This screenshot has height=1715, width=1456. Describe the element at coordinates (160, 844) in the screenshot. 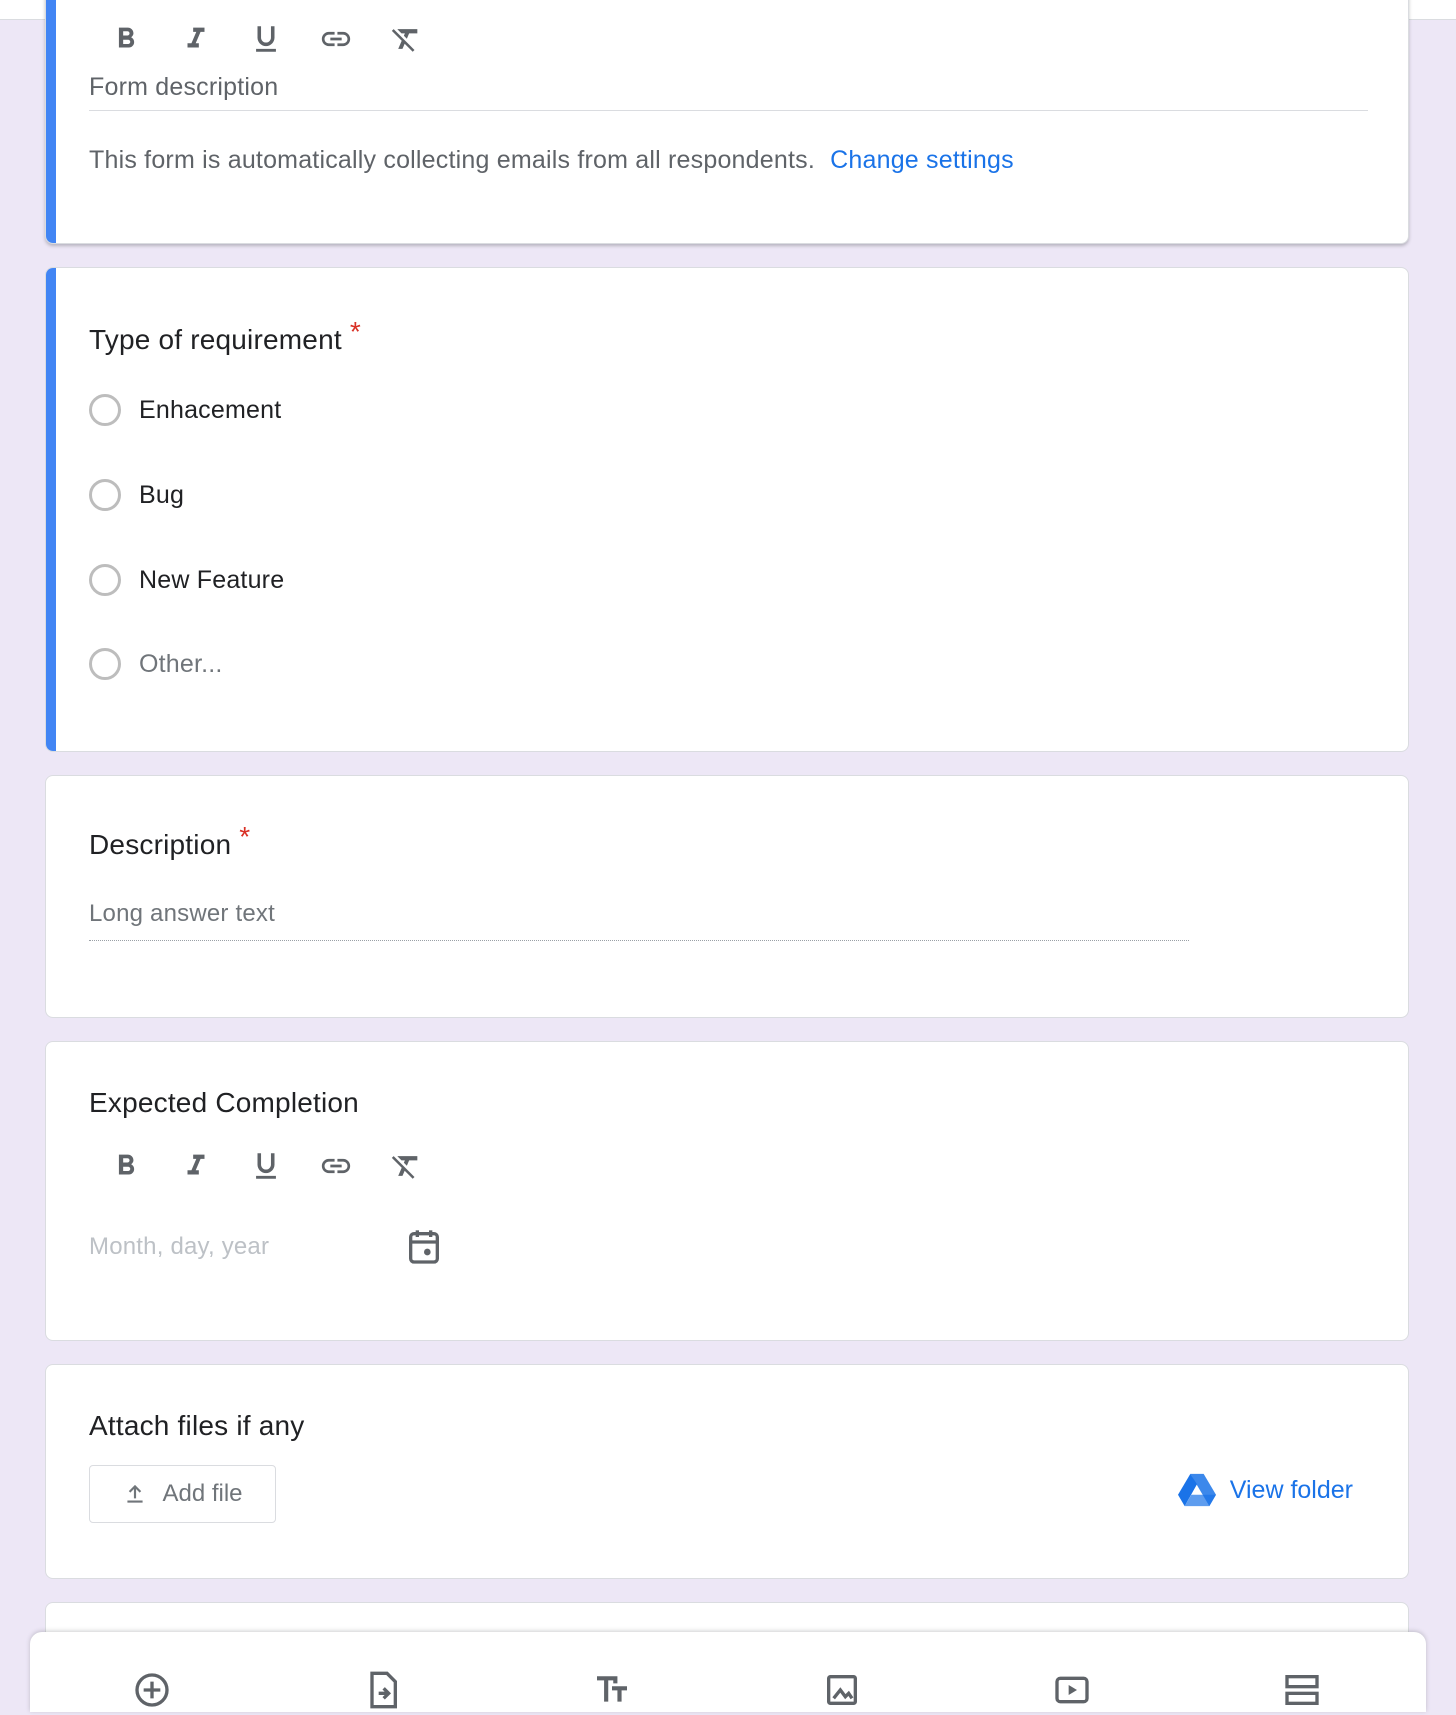

I see `question-title-text: Description` at that location.